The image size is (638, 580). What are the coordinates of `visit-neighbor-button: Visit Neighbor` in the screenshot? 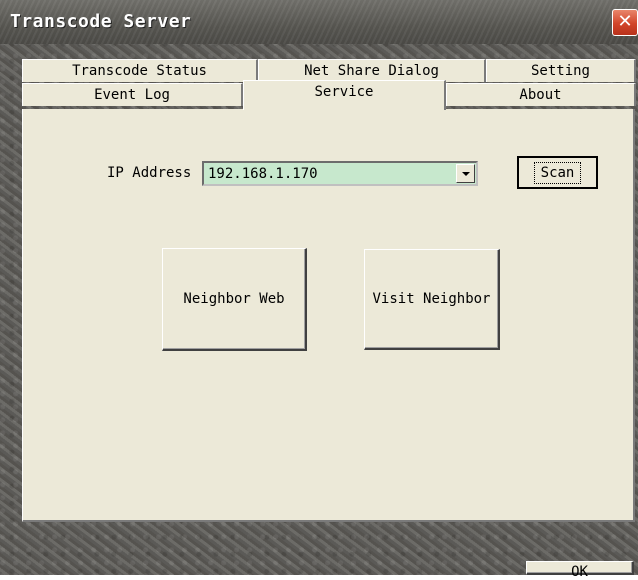 It's located at (432, 299).